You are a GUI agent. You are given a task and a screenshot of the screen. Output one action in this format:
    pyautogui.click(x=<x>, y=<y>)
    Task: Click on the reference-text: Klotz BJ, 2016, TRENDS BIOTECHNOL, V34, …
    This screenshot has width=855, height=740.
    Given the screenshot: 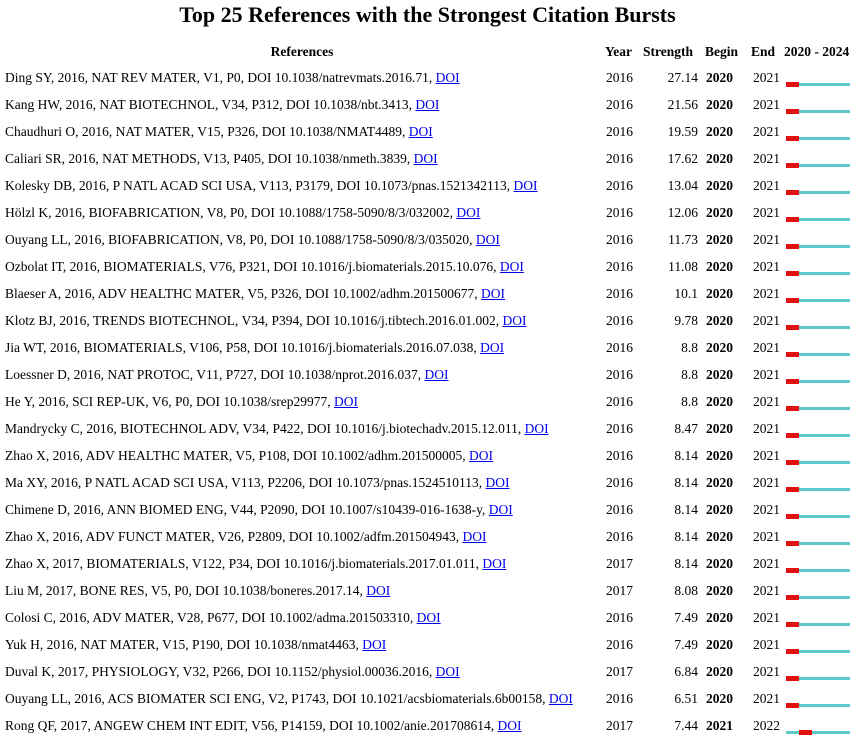 What is the action you would take?
    pyautogui.click(x=252, y=320)
    